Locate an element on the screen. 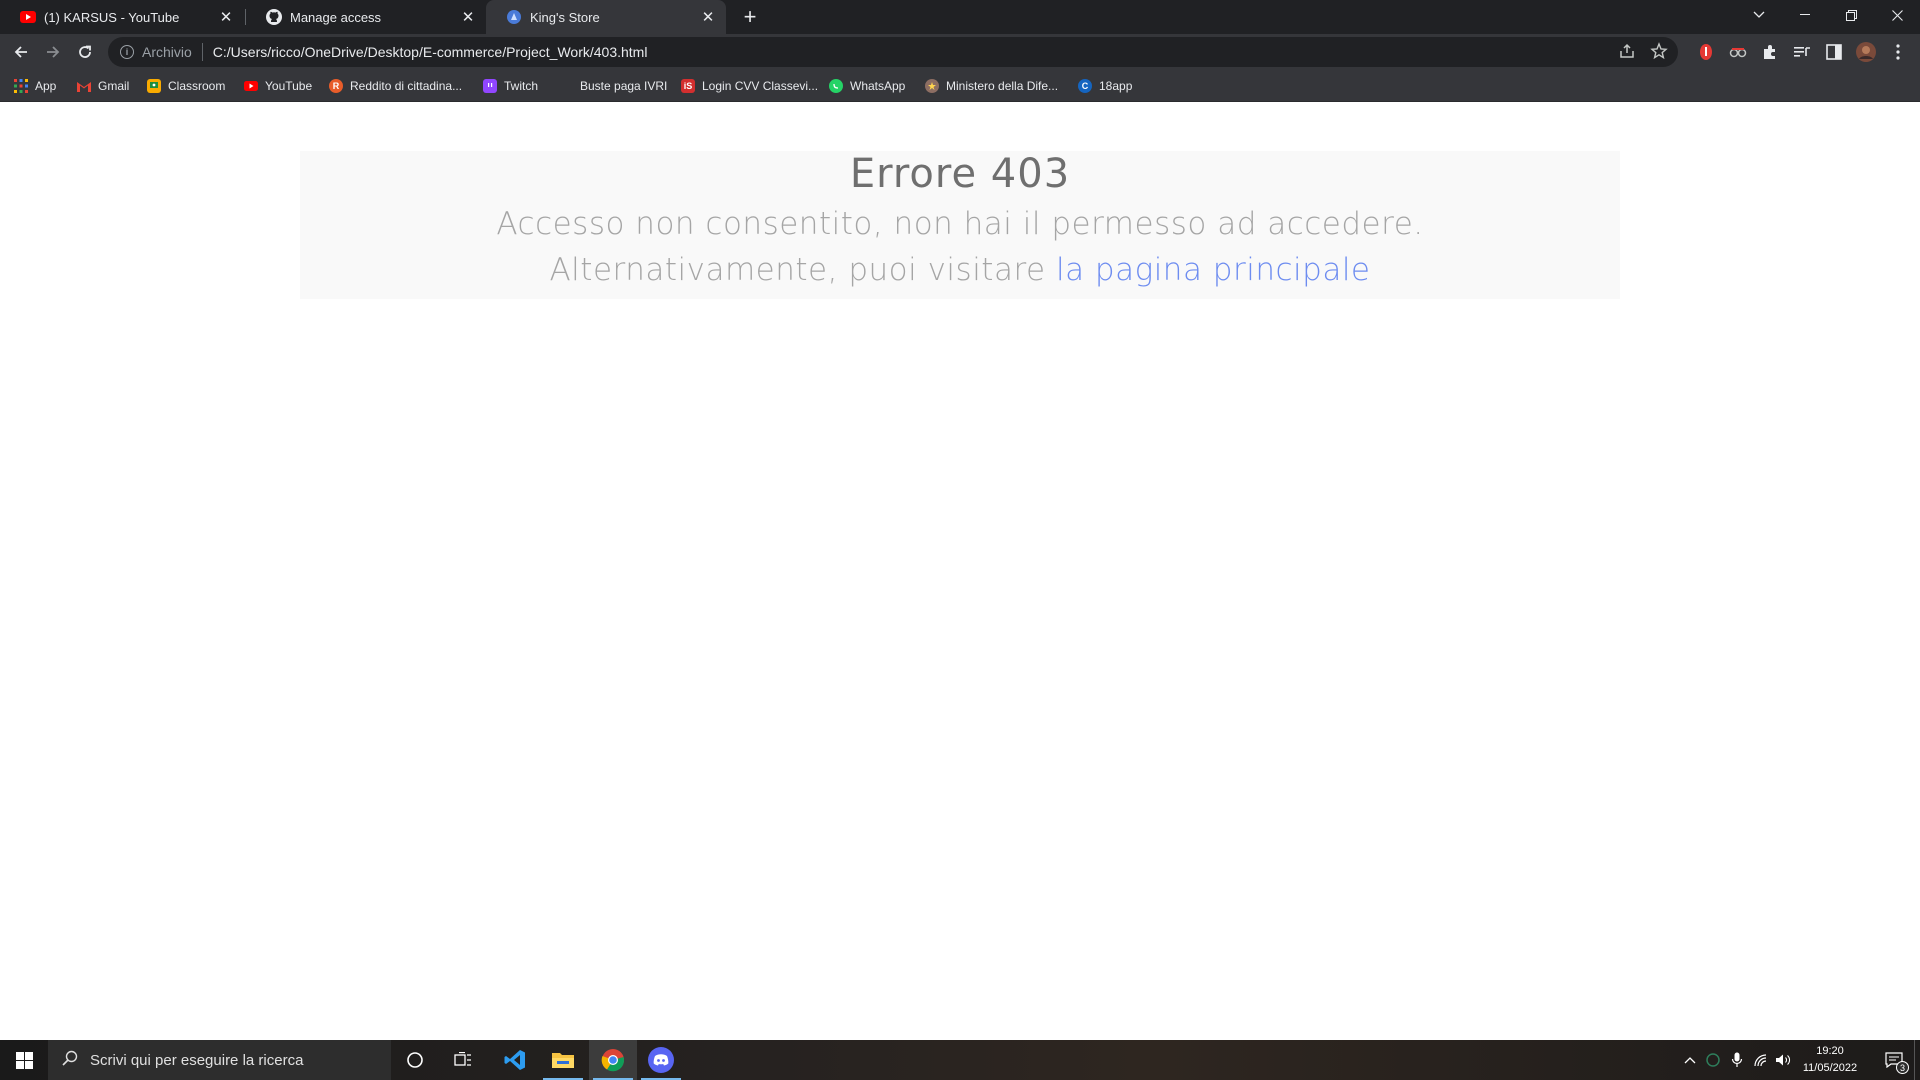 This screenshot has width=1920, height=1080. ministero-icon is located at coordinates (932, 86).